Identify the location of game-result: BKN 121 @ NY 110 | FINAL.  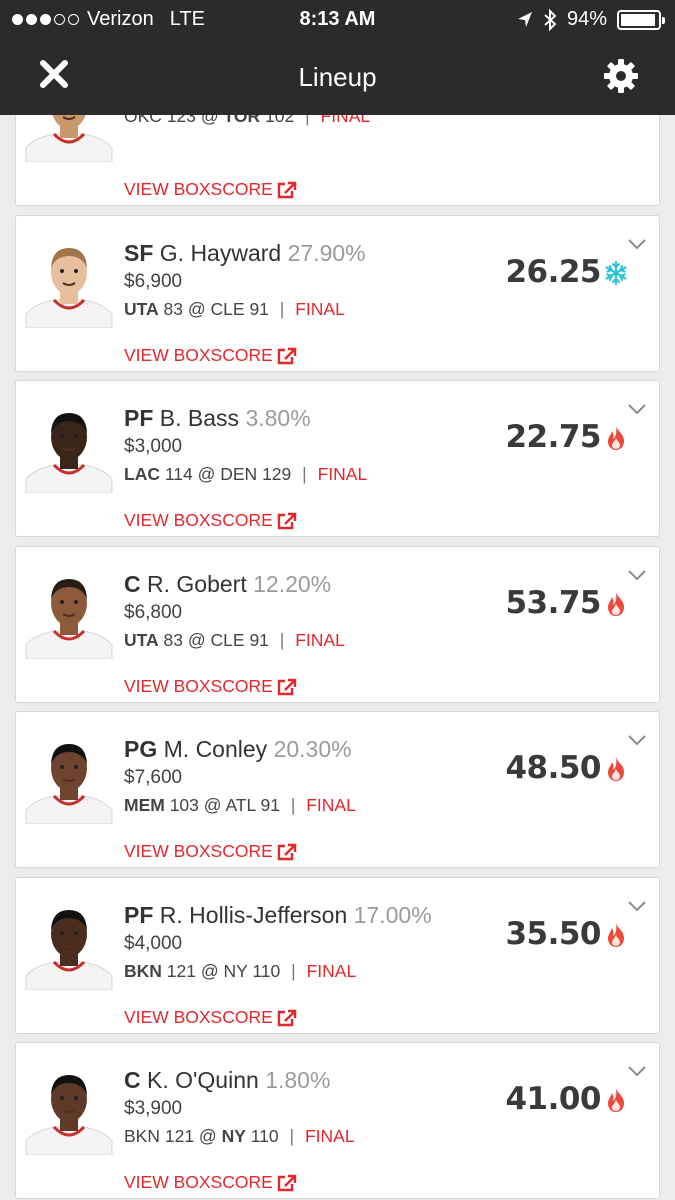
(278, 971).